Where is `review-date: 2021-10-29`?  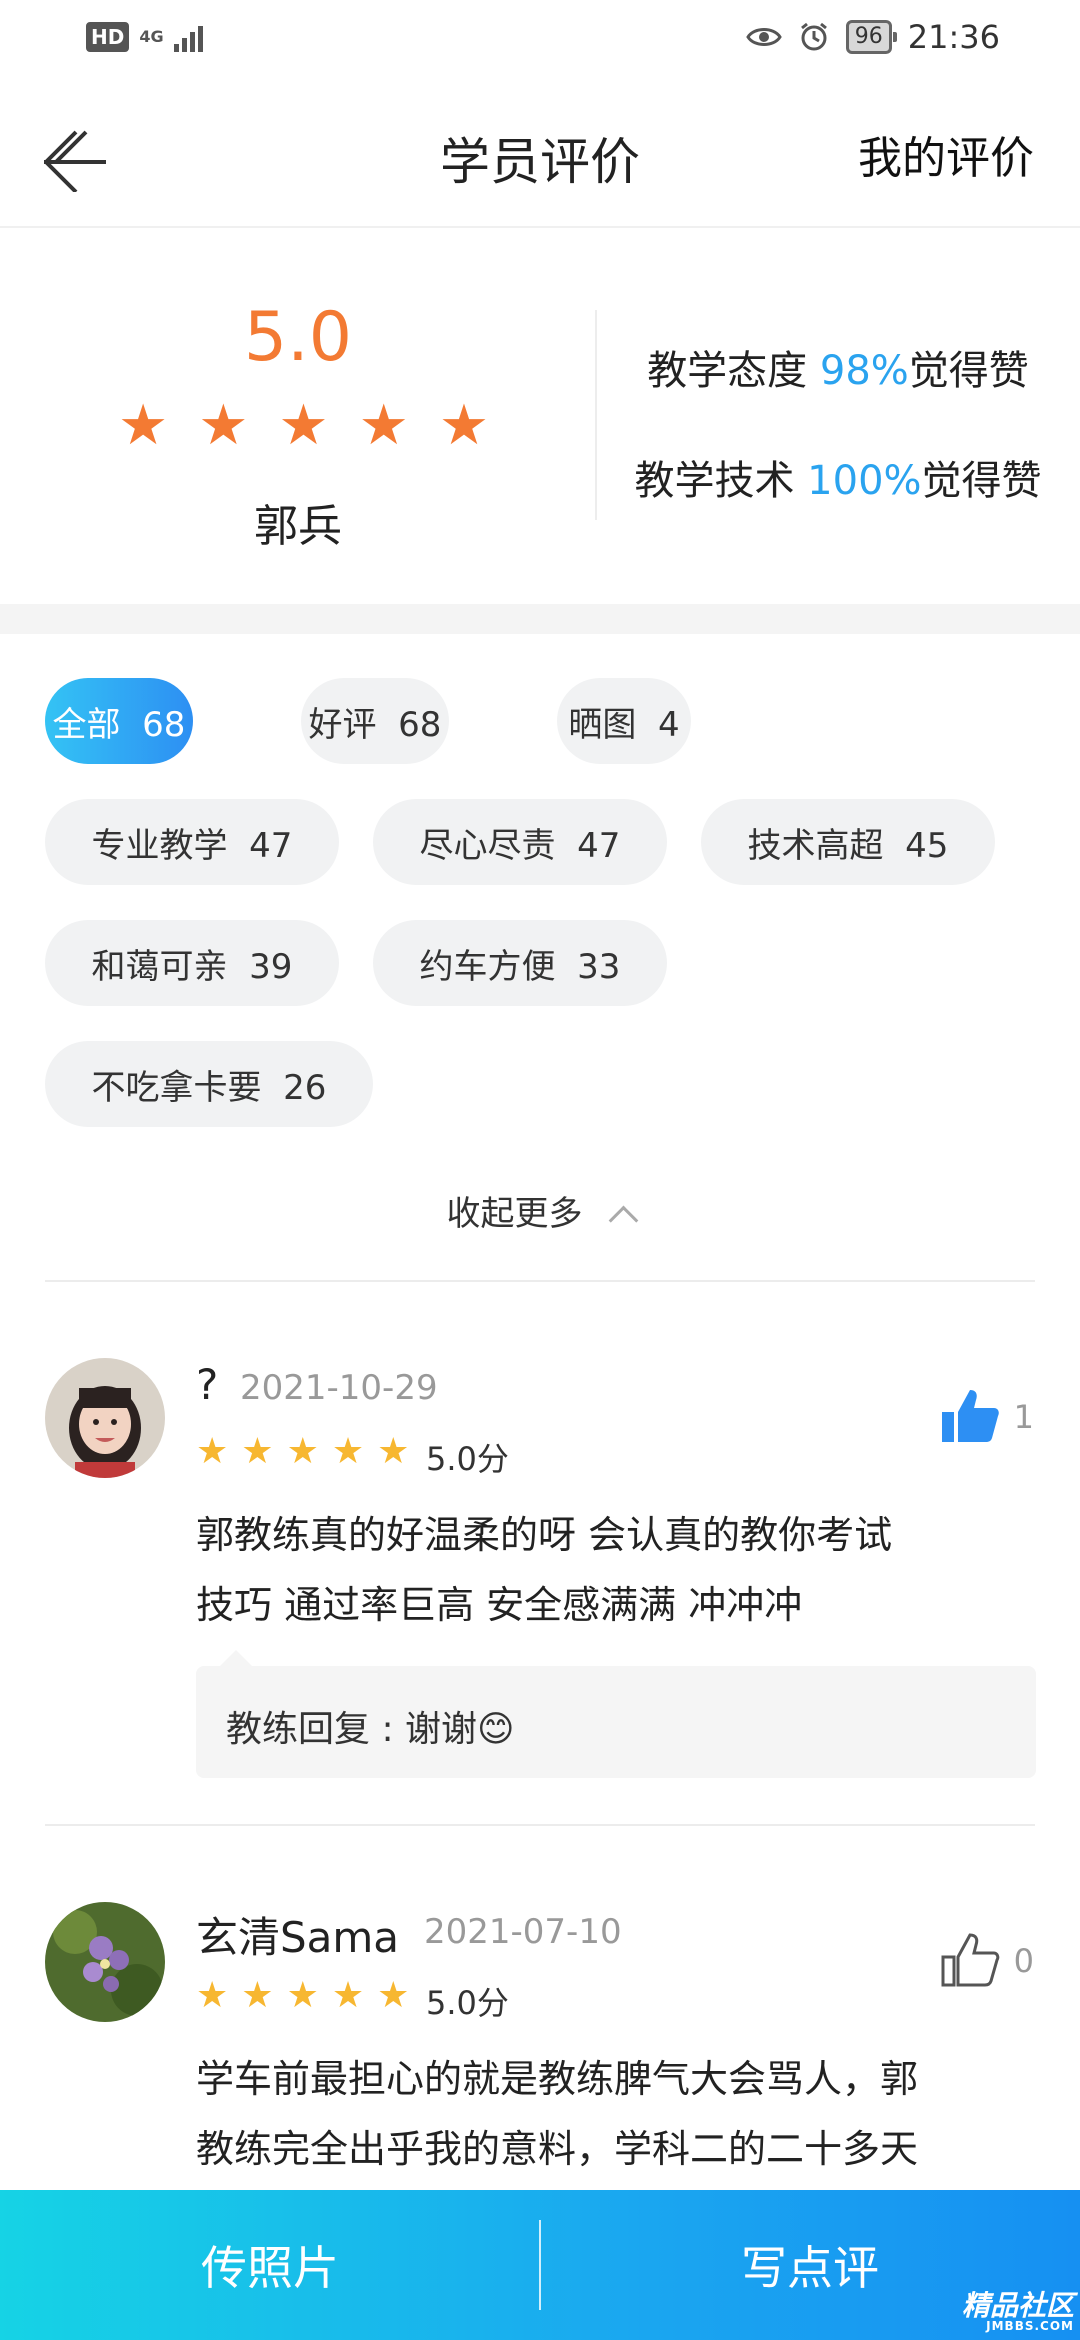
review-date: 2021-10-29 is located at coordinates (339, 1388).